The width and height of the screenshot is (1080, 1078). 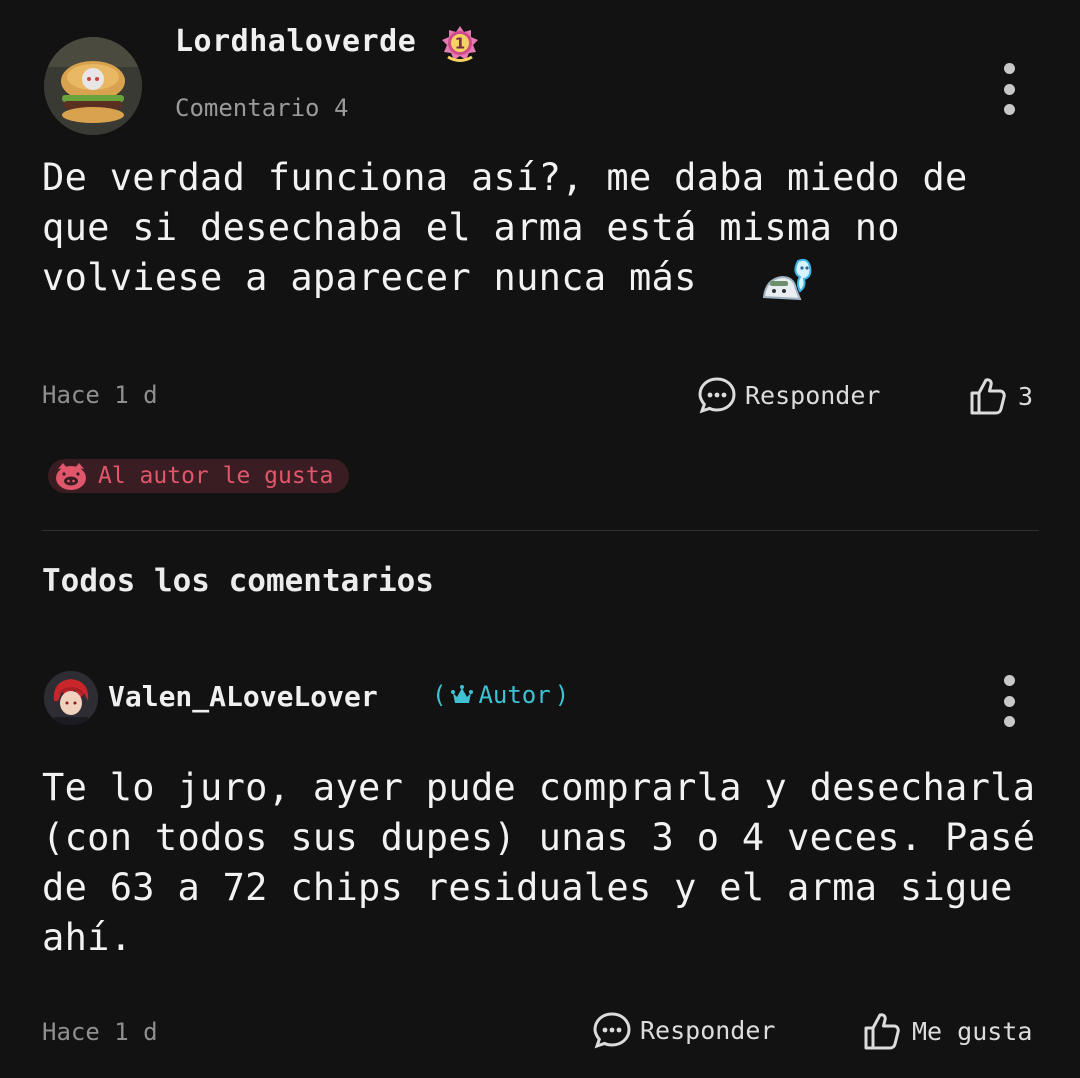 What do you see at coordinates (788, 280) in the screenshot?
I see `ghost-sticker-icon` at bounding box center [788, 280].